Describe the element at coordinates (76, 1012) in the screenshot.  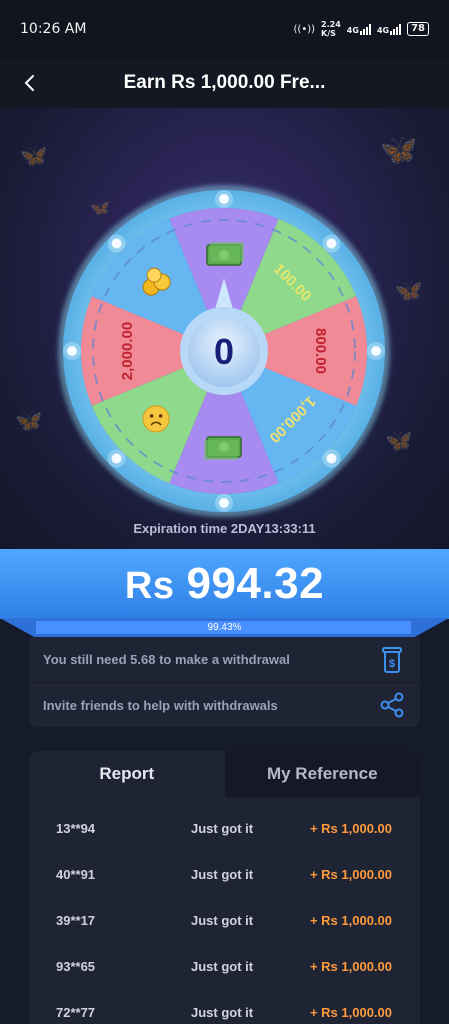
I see `report-user: 72**77` at that location.